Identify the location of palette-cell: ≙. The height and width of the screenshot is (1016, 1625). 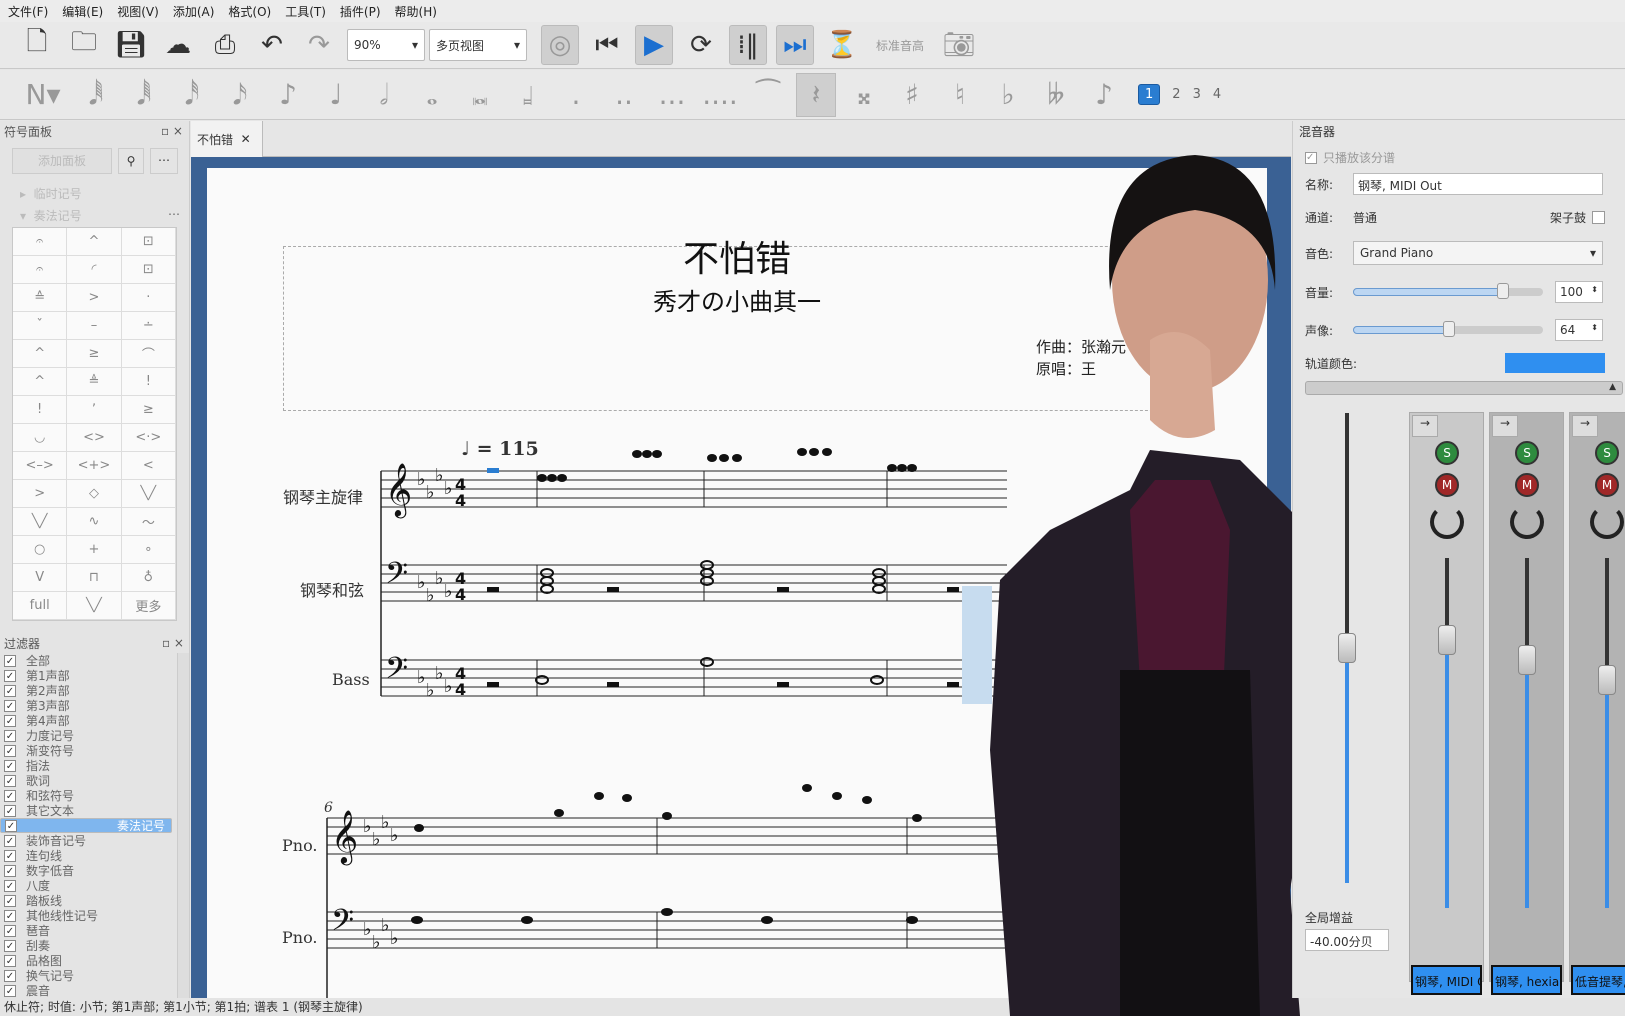
(40, 298).